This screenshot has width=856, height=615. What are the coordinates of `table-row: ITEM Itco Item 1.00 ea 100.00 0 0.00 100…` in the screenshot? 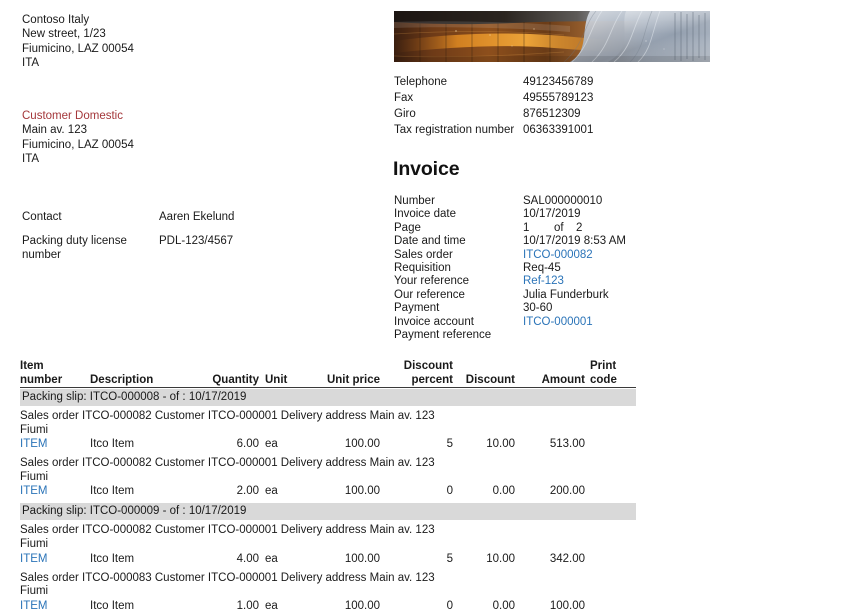 It's located at (328, 607).